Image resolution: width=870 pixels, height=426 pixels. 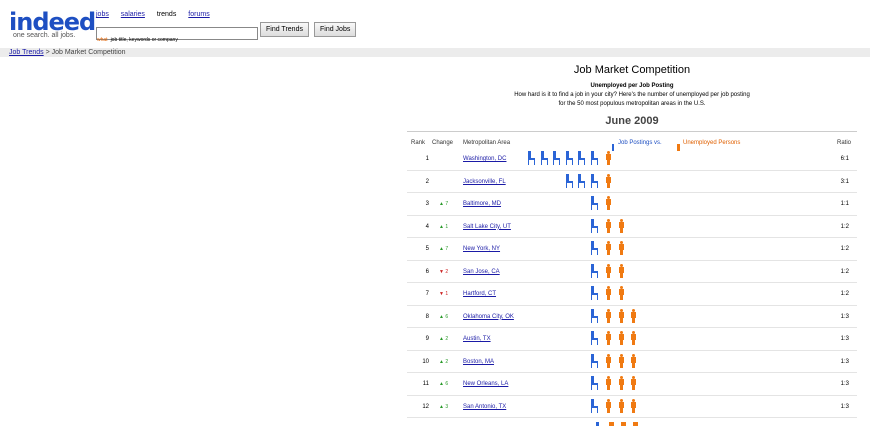 I want to click on find-trends-button: Find Trends, so click(x=284, y=29).